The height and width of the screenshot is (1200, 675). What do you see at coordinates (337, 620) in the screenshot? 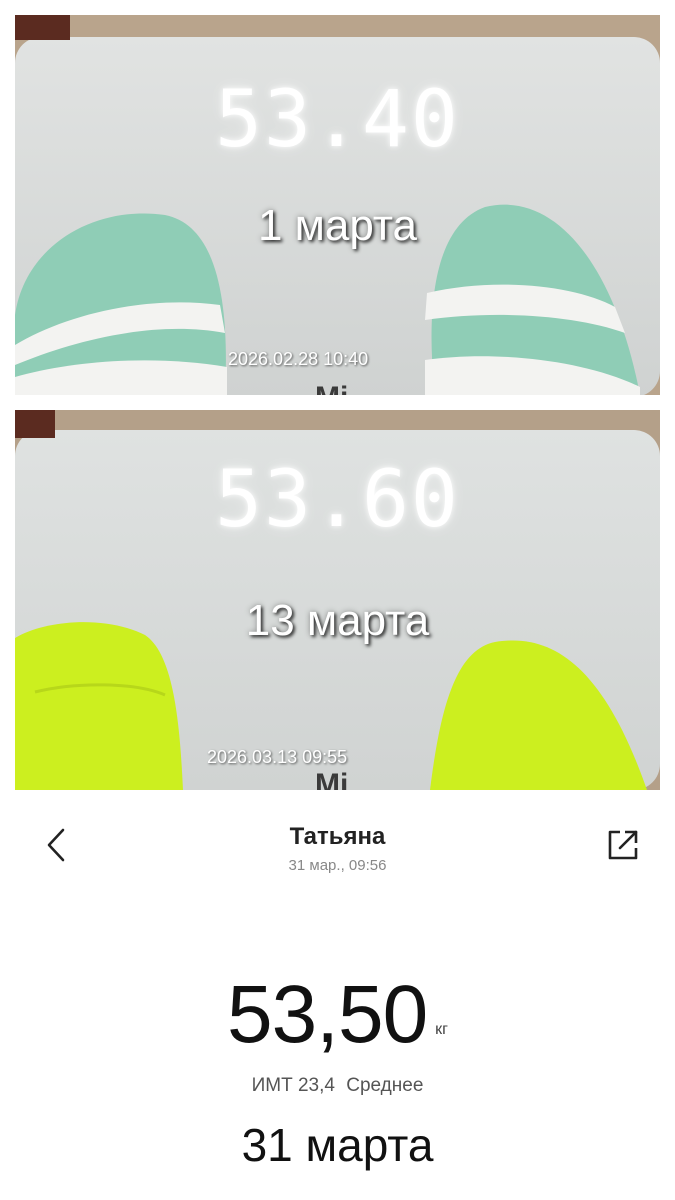
I see `photo-date-caption: 13 марта` at bounding box center [337, 620].